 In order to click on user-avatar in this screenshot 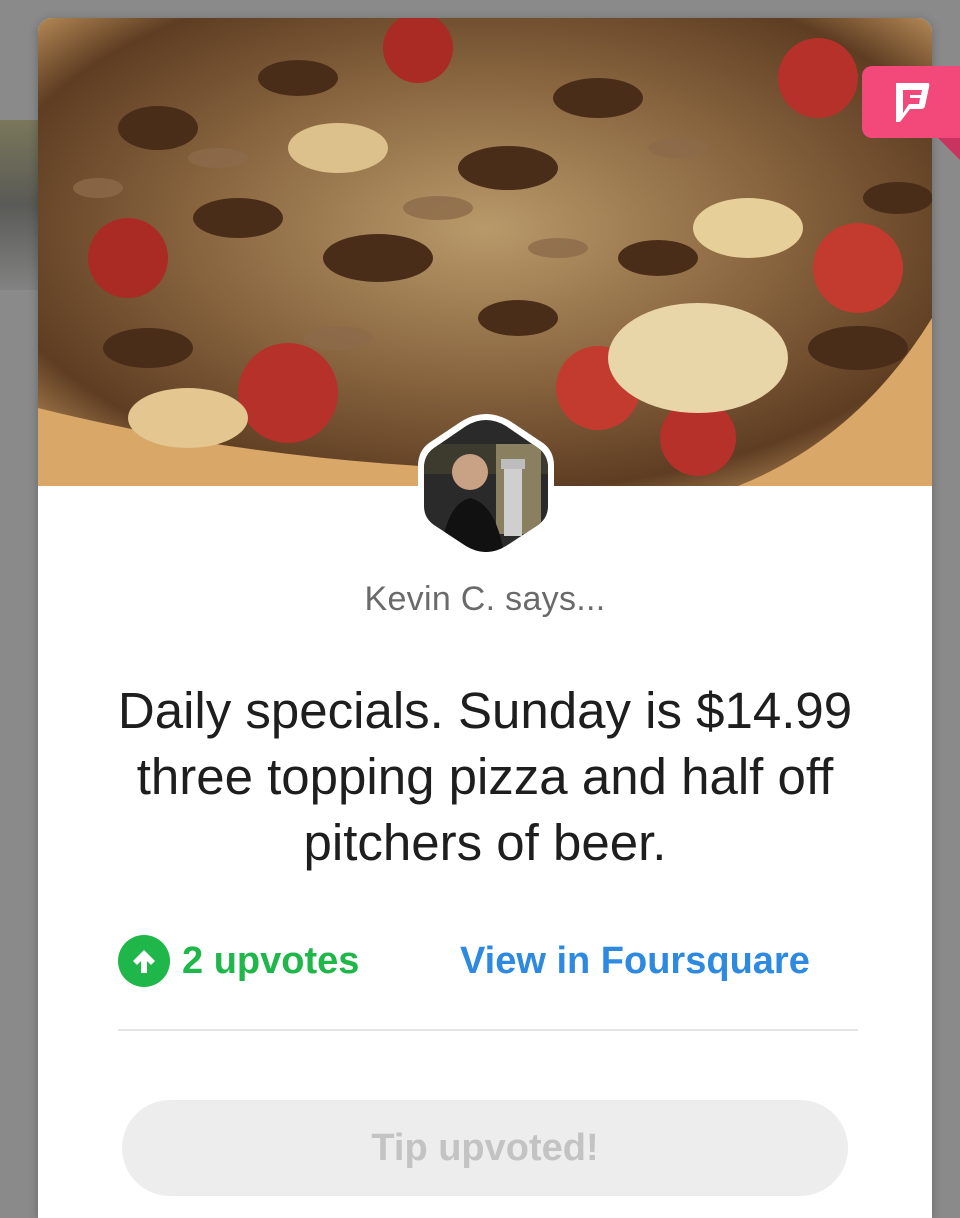, I will do `click(486, 484)`.